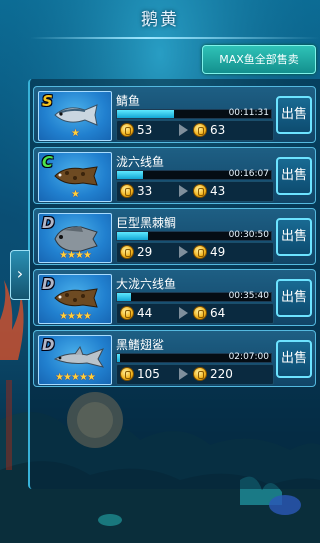  I want to click on fish-thumbnail: D ★★★★★, so click(75, 360).